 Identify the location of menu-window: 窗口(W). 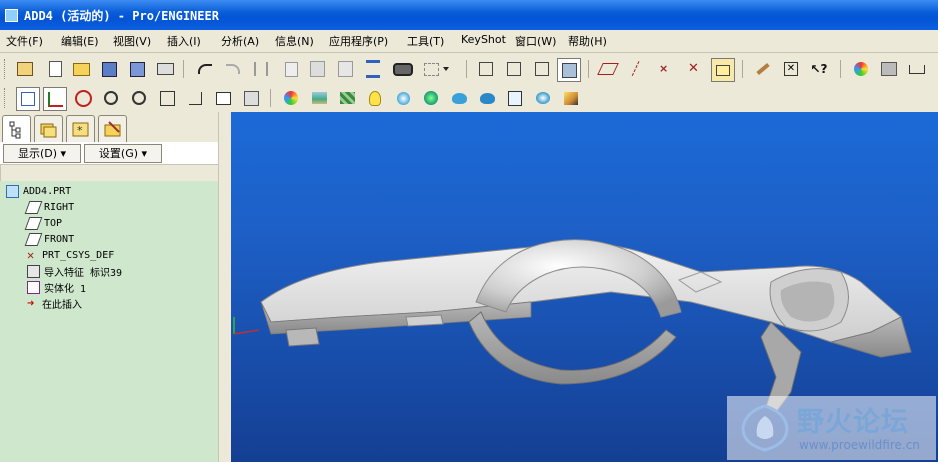
(535, 41).